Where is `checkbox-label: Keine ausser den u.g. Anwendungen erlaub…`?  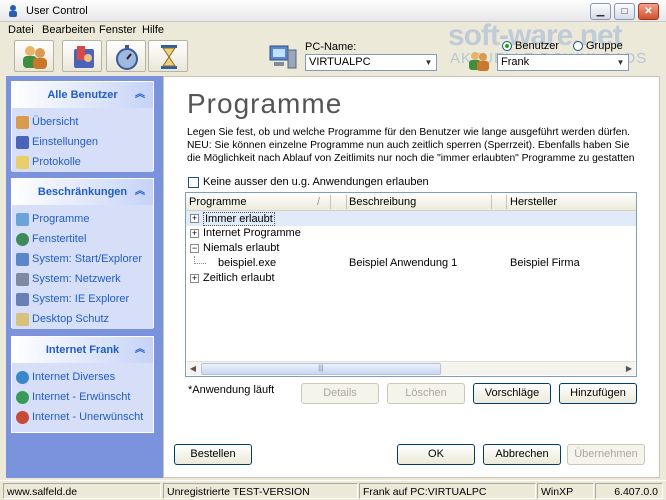 checkbox-label: Keine ausser den u.g. Anwendungen erlaub… is located at coordinates (316, 182).